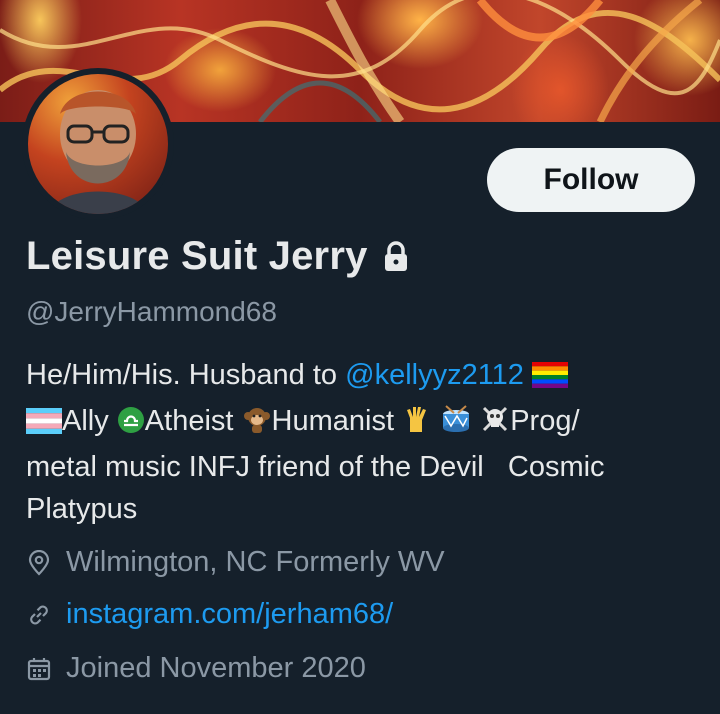 Image resolution: width=720 pixels, height=714 pixels. I want to click on joined-date: Joined November 2020, so click(216, 668).